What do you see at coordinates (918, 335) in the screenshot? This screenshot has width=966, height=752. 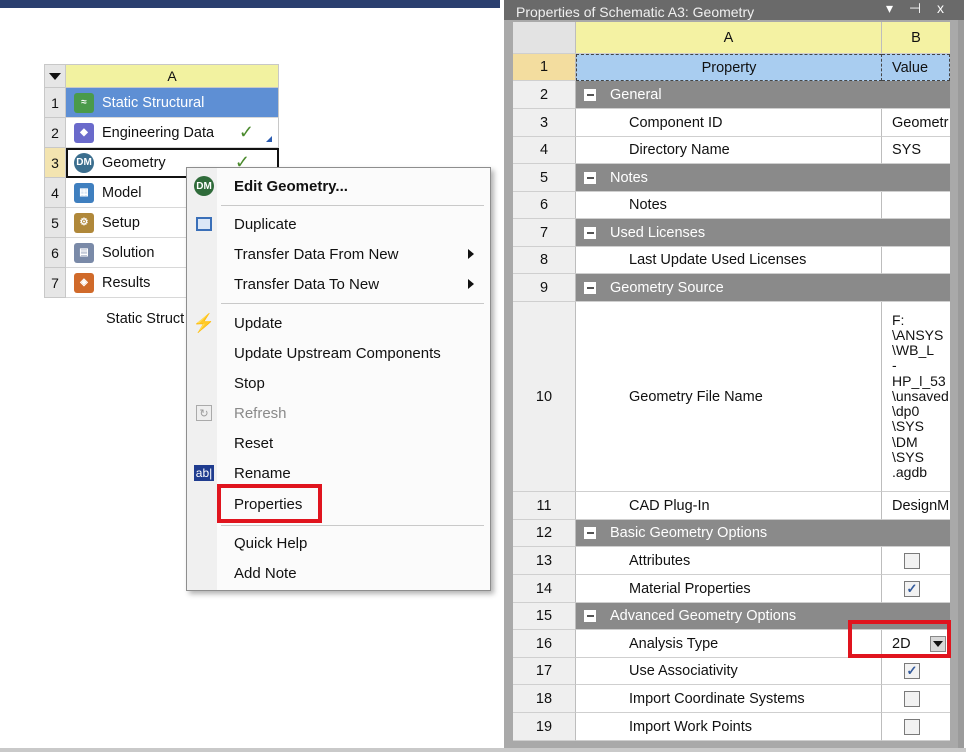 I see `path-line: \ANSYS` at bounding box center [918, 335].